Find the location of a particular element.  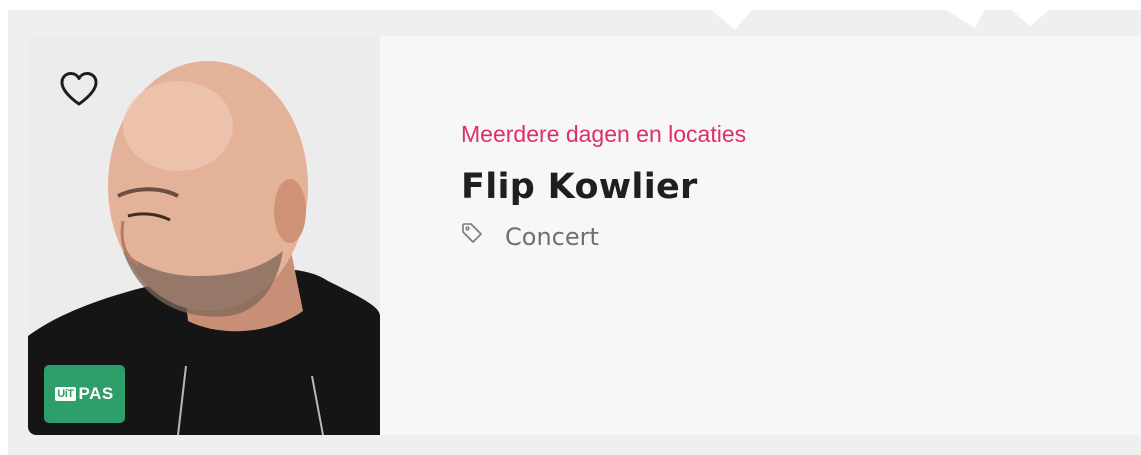

heart-outline-icon is located at coordinates (79, 89).